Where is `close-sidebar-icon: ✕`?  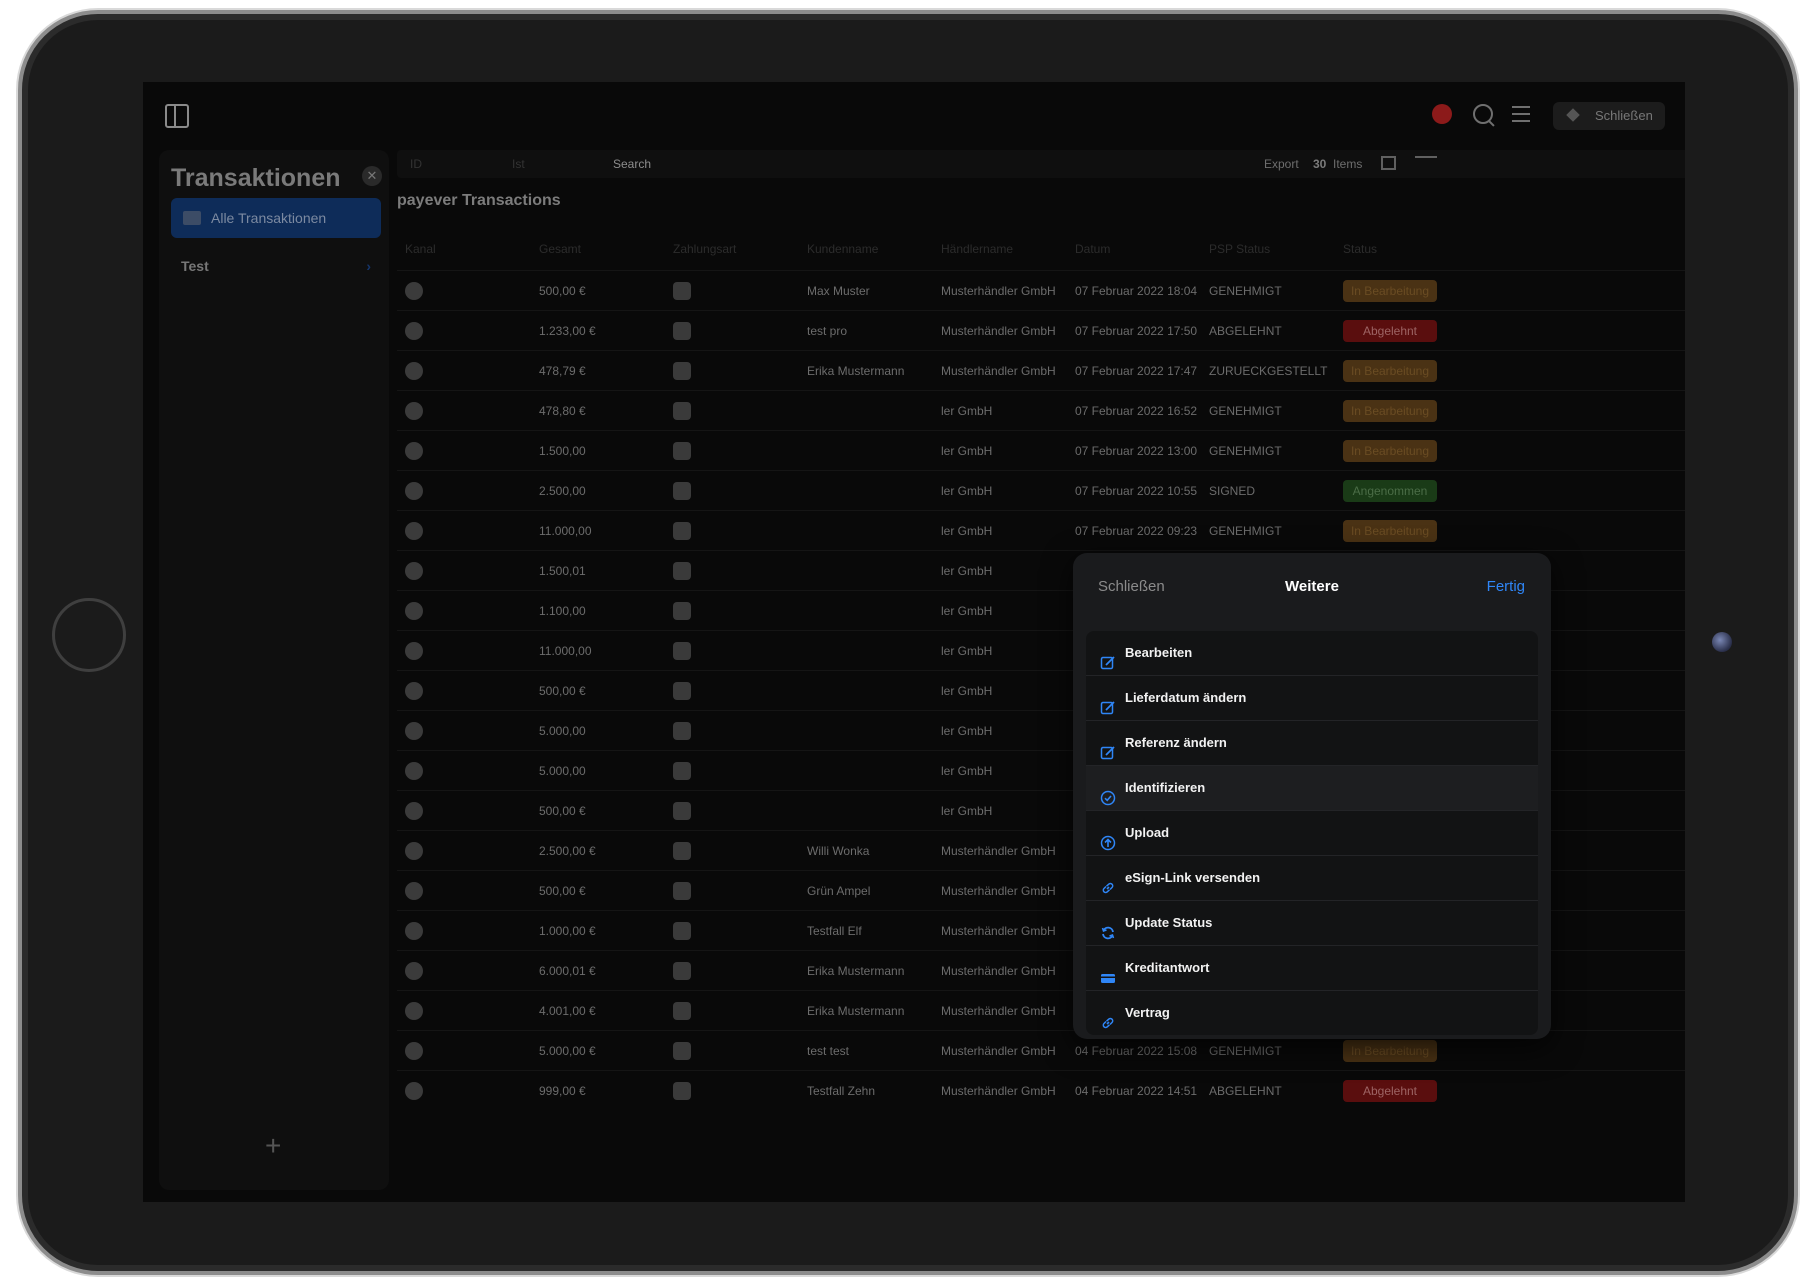 close-sidebar-icon: ✕ is located at coordinates (372, 176).